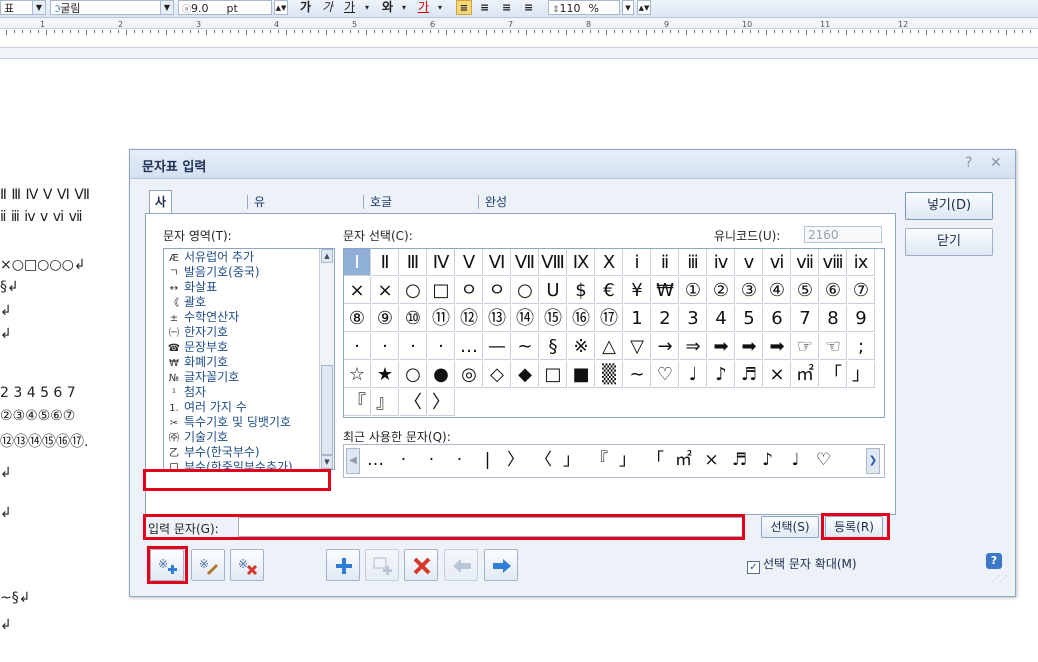 The height and width of the screenshot is (662, 1038). What do you see at coordinates (469, 318) in the screenshot?
I see `char-cell: ⑫` at bounding box center [469, 318].